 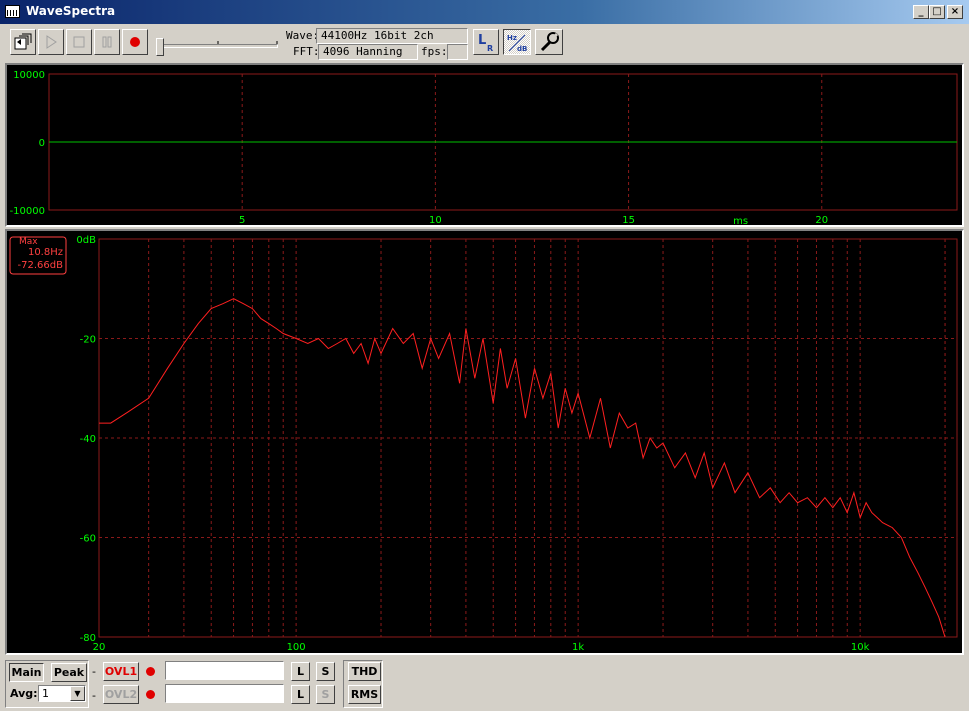 What do you see at coordinates (306, 51) in the screenshot?
I see `fft-label: FFT:` at bounding box center [306, 51].